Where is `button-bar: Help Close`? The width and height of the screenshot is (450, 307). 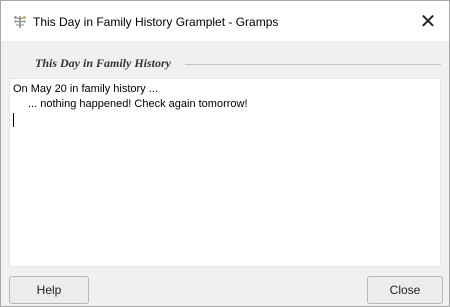
button-bar: Help Close is located at coordinates (225, 286).